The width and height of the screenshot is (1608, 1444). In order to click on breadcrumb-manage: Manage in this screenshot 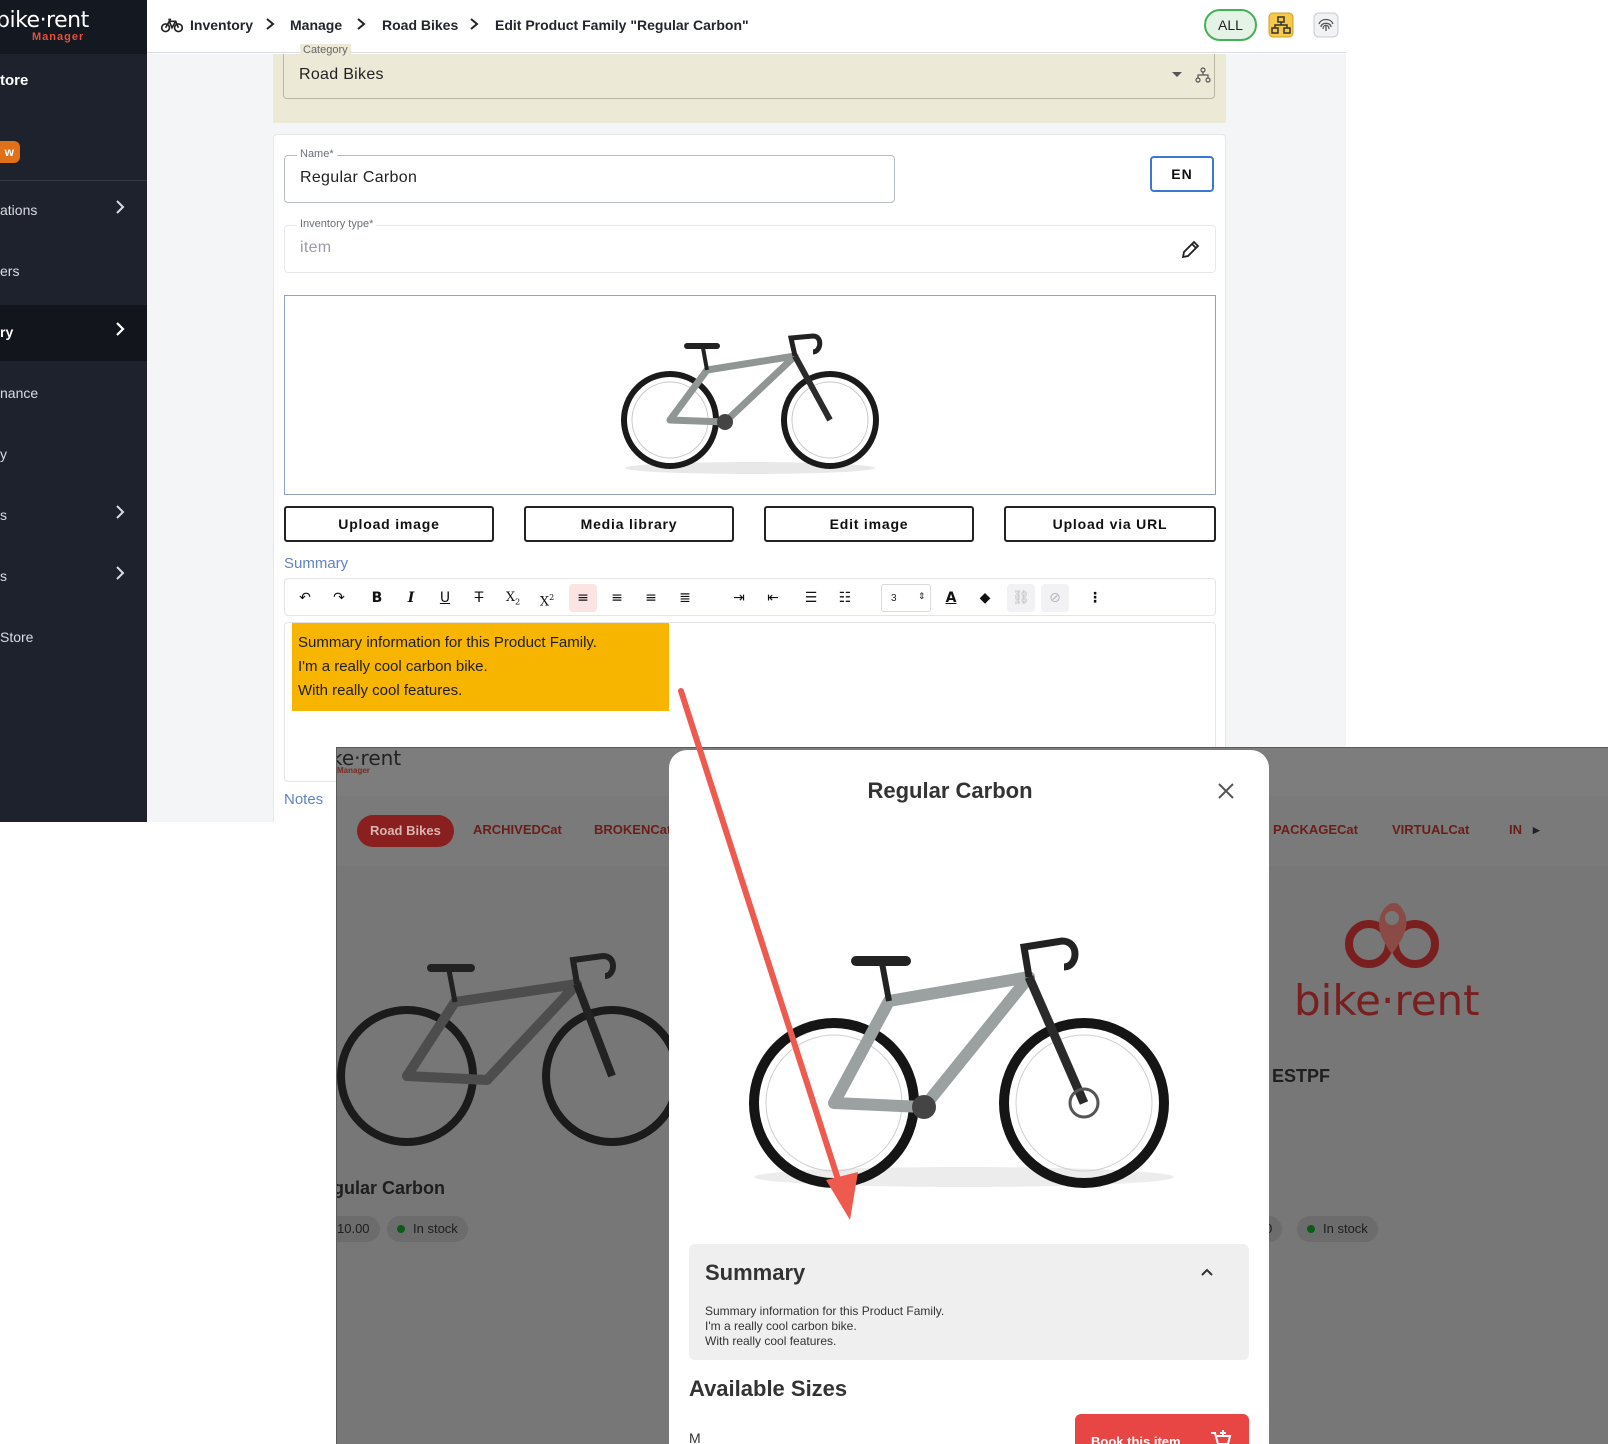, I will do `click(316, 25)`.